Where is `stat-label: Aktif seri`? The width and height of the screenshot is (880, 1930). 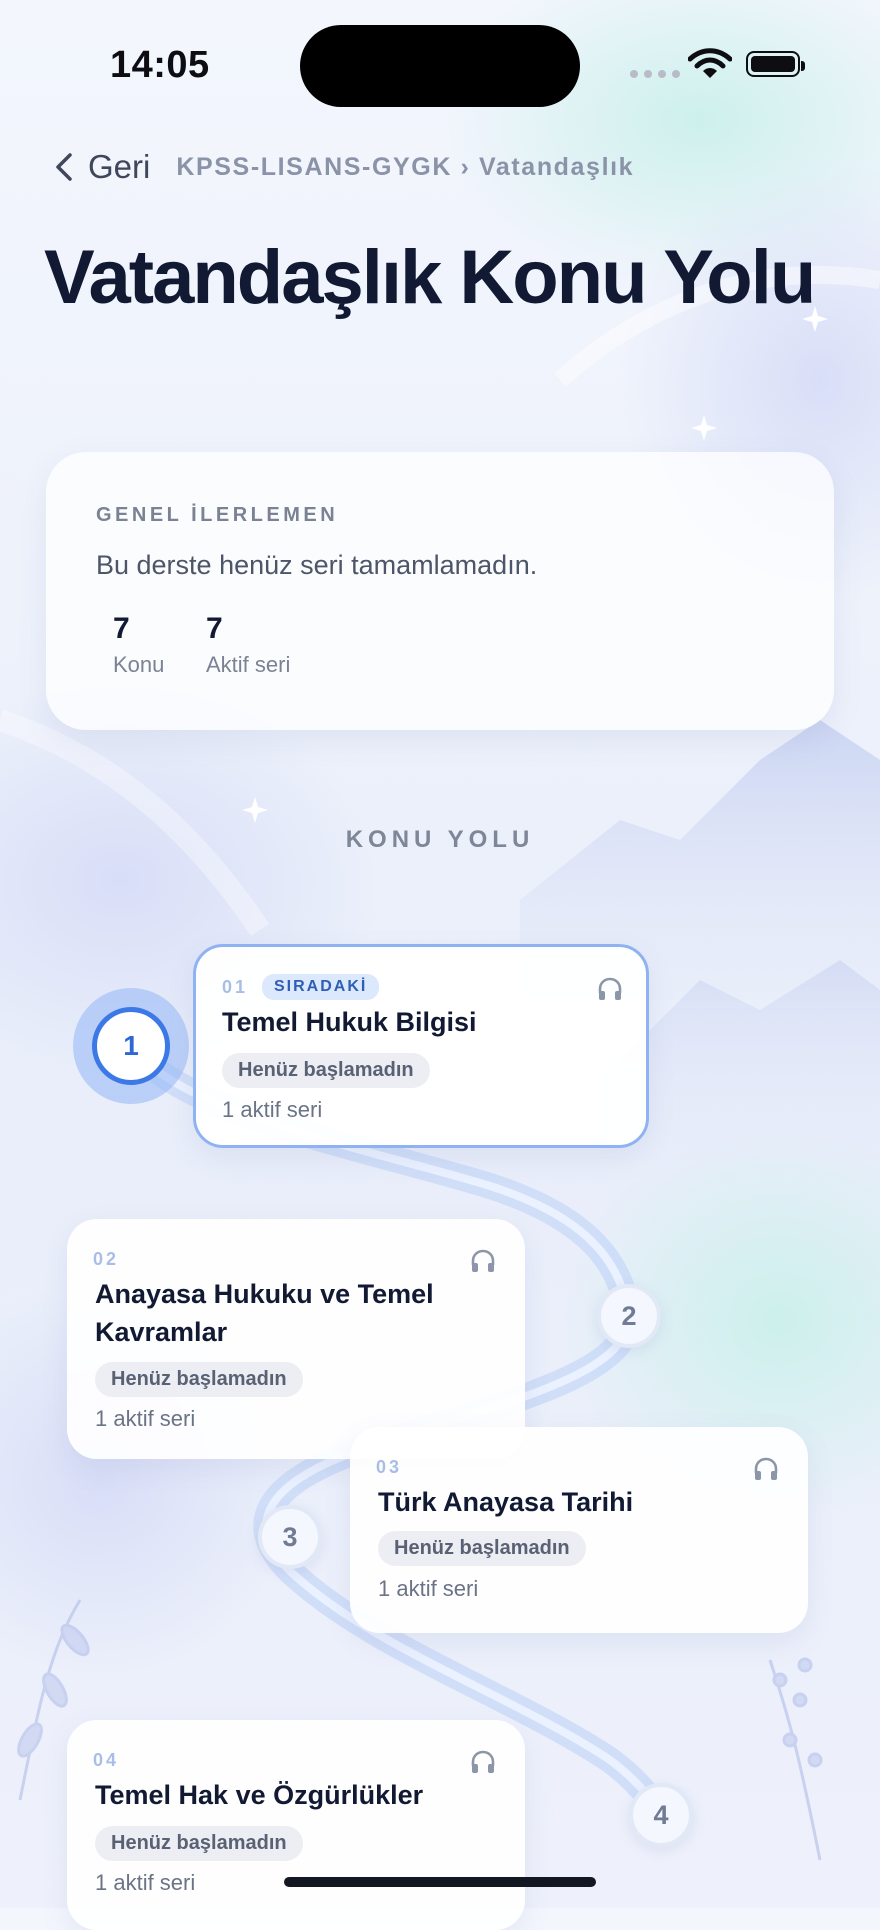 stat-label: Aktif seri is located at coordinates (248, 664).